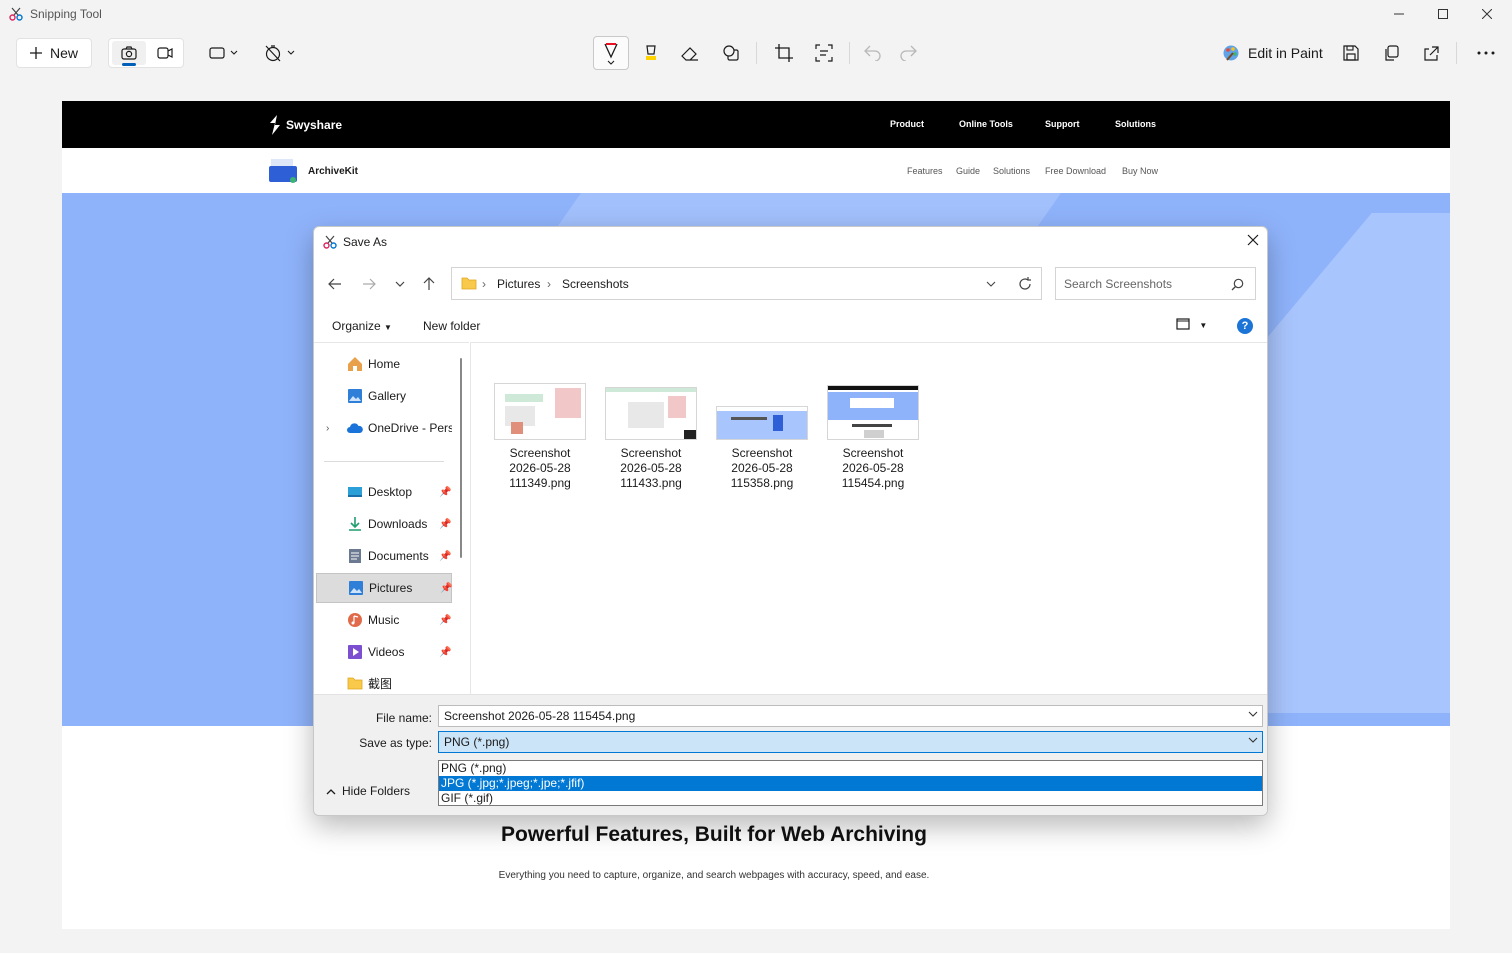 The height and width of the screenshot is (953, 1512). I want to click on folder-icon, so click(355, 683).